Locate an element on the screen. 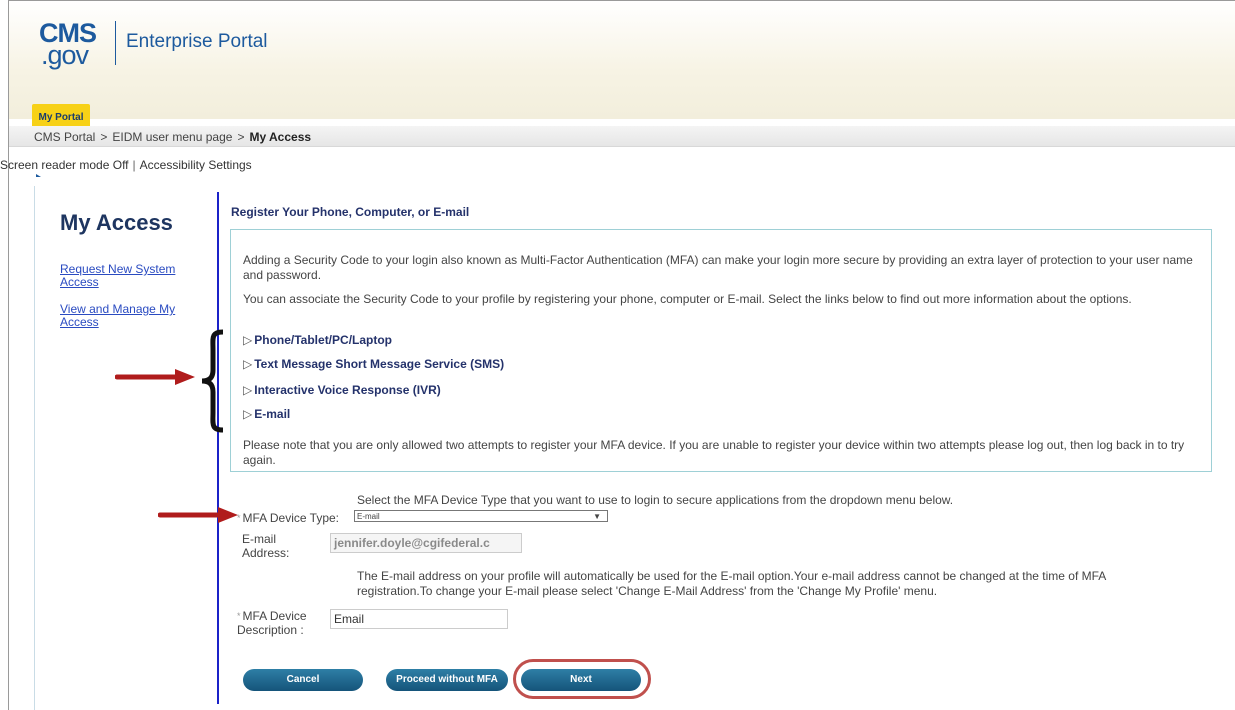  breadcrumb-current: My Access is located at coordinates (280, 137).